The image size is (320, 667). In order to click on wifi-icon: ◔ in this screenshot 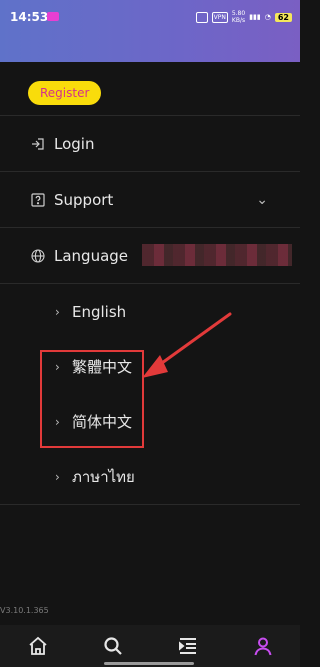, I will do `click(267, 17)`.